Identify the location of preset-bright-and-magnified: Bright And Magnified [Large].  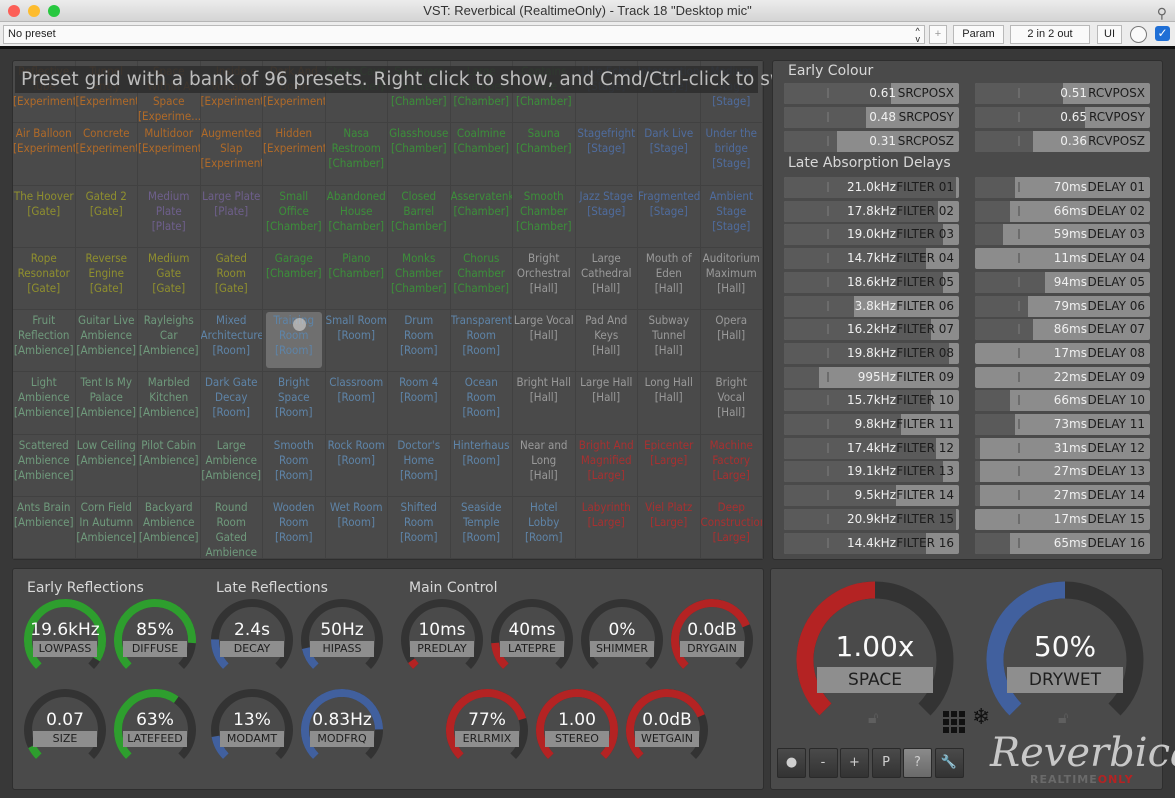
(606, 465).